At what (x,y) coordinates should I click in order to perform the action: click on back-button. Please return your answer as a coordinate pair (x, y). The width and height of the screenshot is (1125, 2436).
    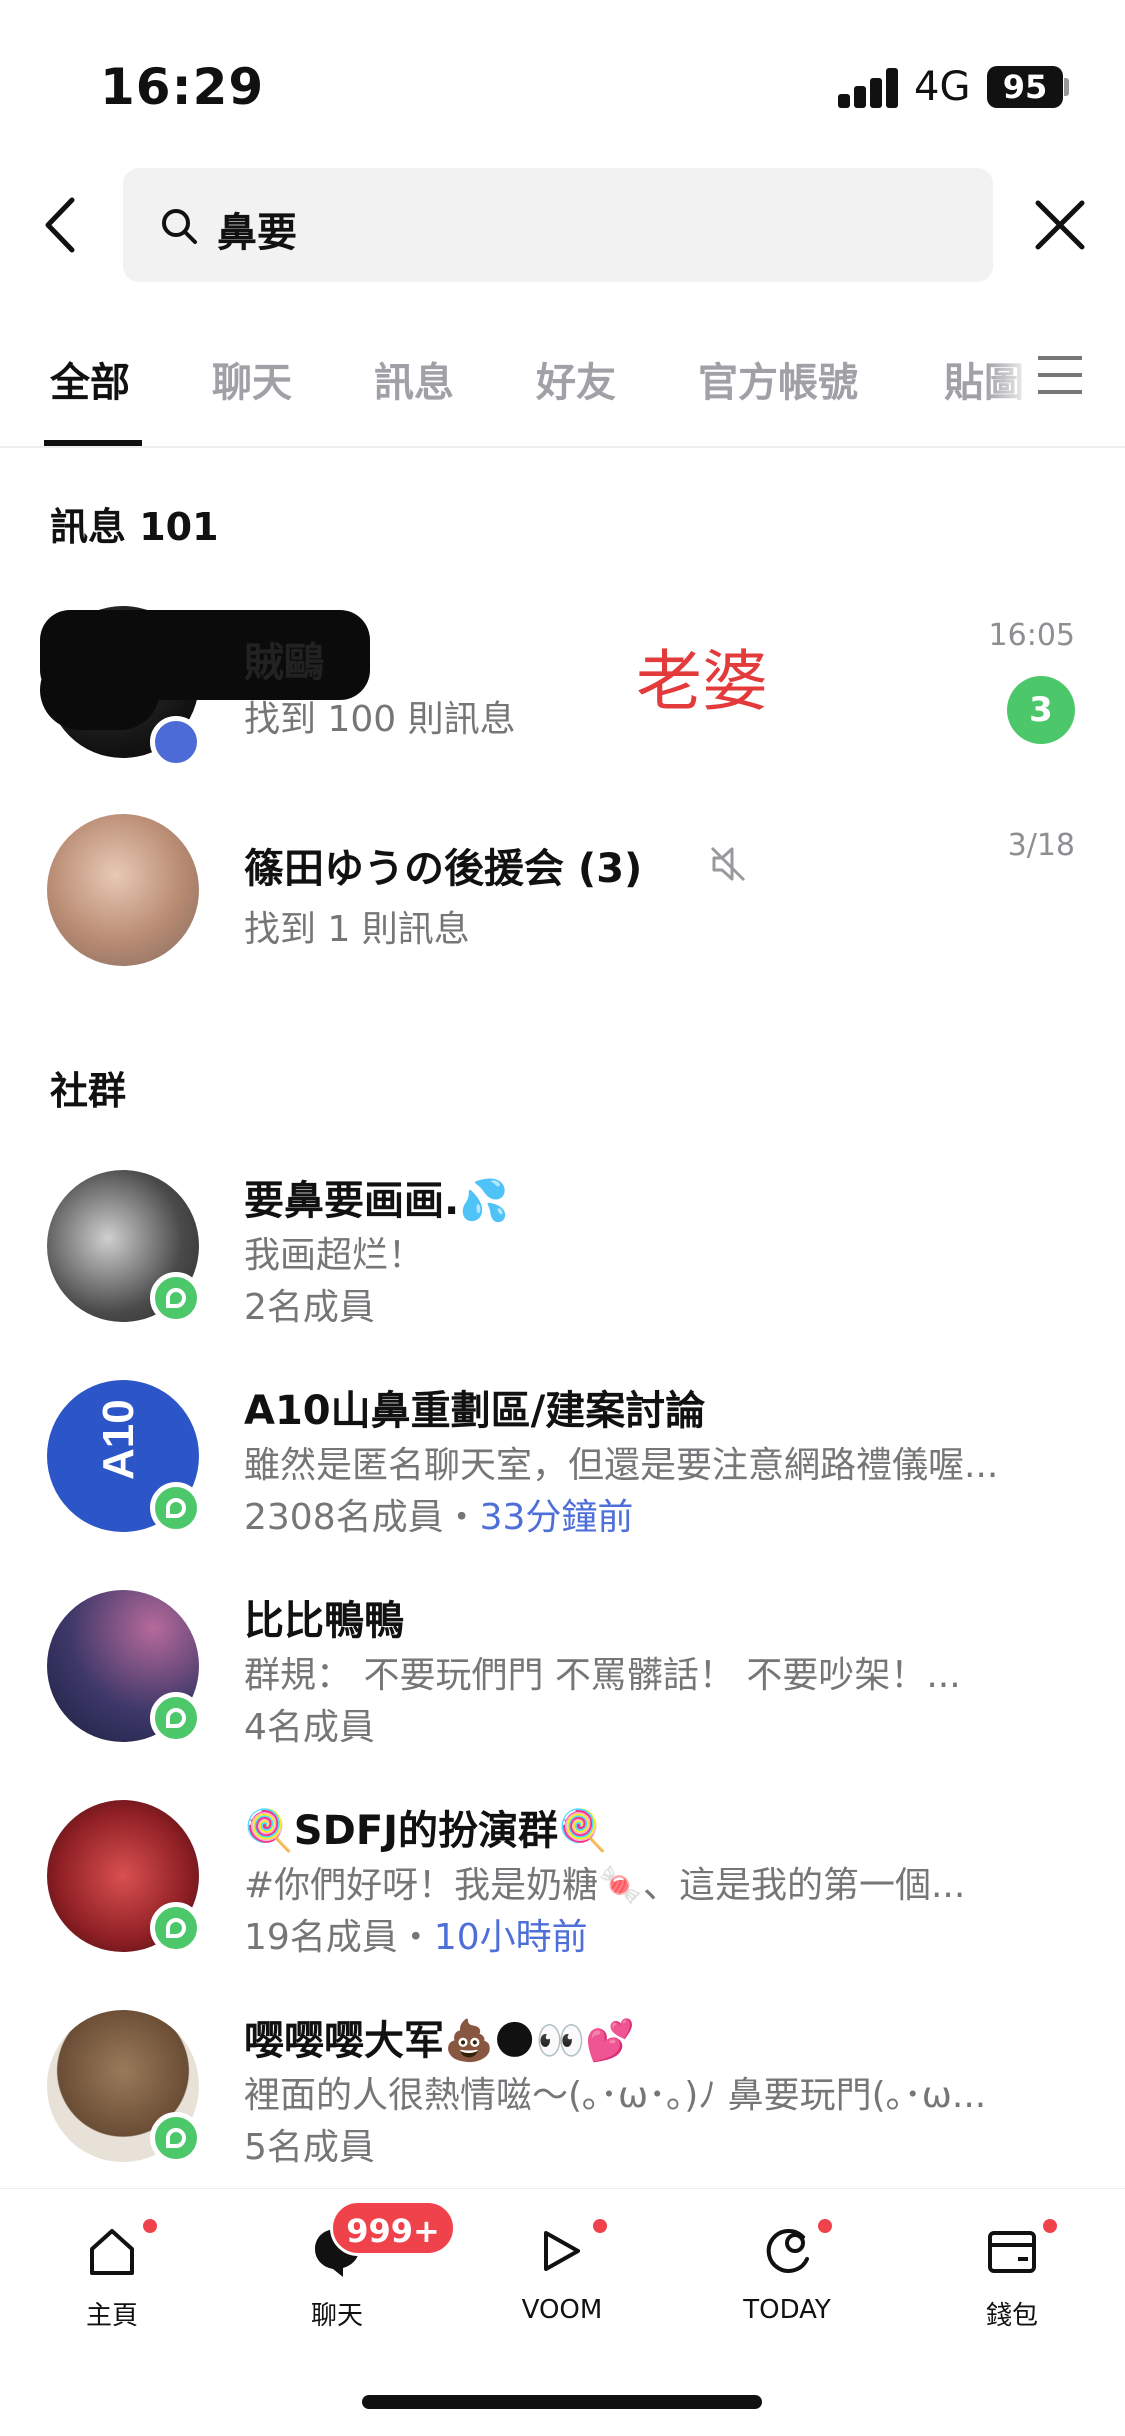
    Looking at the image, I should click on (65, 225).